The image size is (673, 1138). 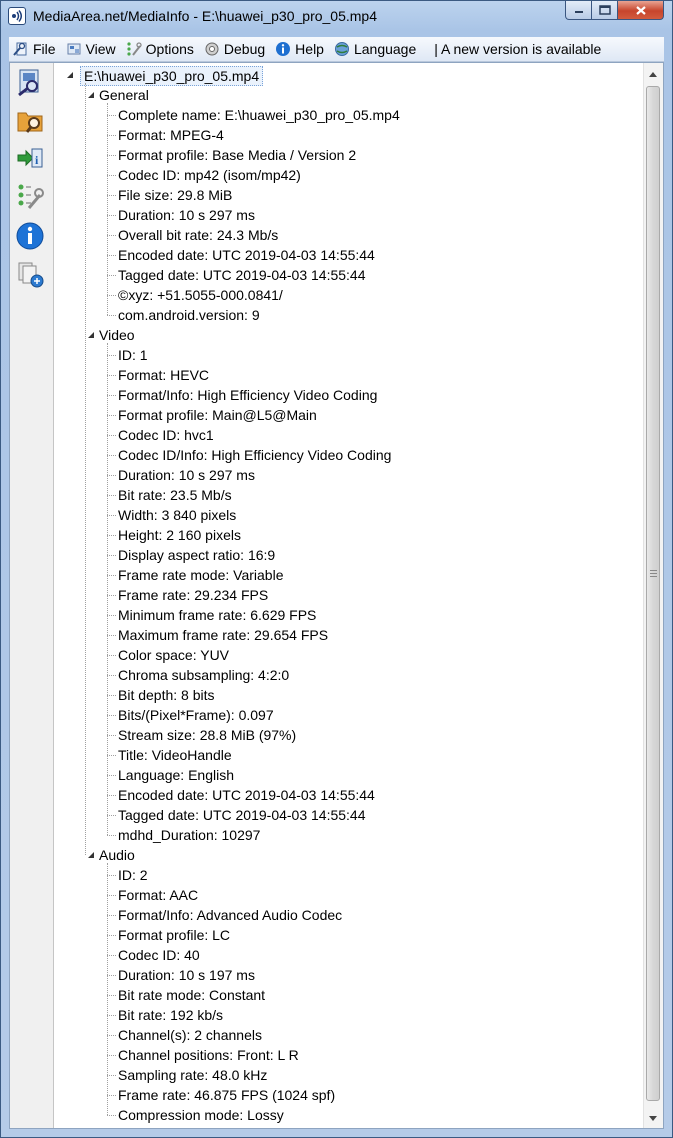 What do you see at coordinates (200, 295) in the screenshot?
I see `tree-item: ©xyz: +51.5055-000.0841/` at bounding box center [200, 295].